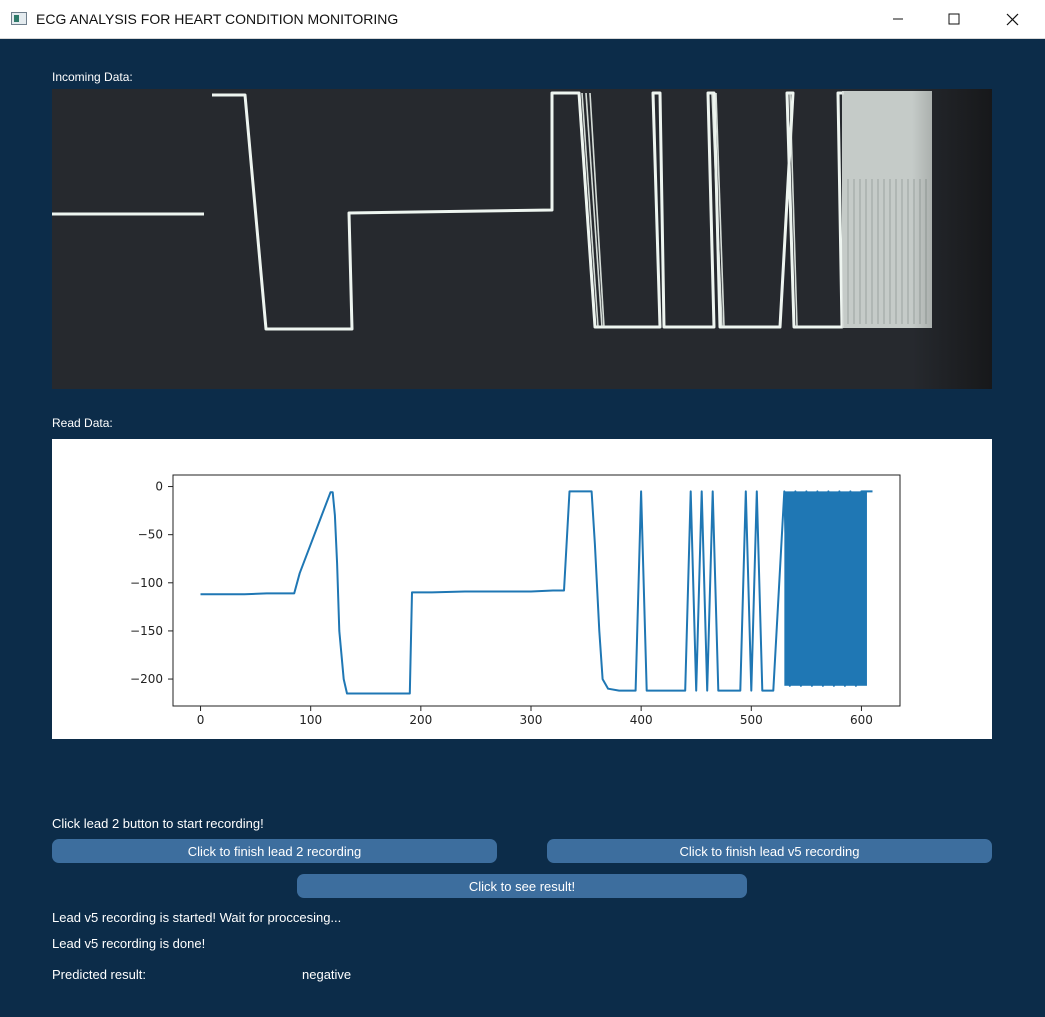 This screenshot has height=1017, width=1045. What do you see at coordinates (825, 588) in the screenshot?
I see `ecg-dense-region` at bounding box center [825, 588].